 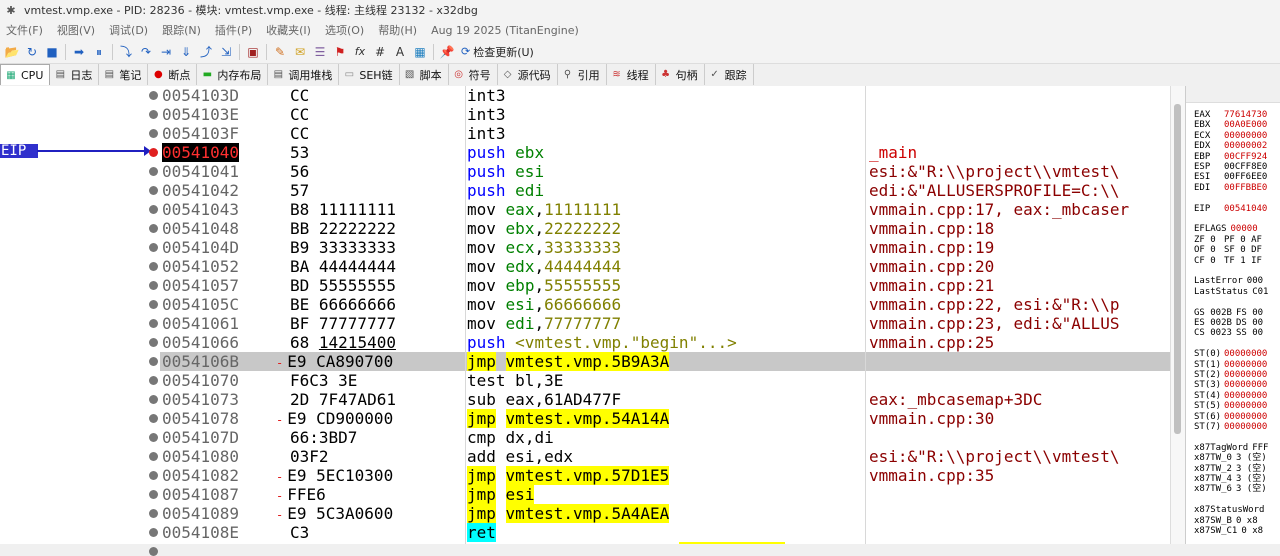 I want to click on register-line: LastStatus C01, so click(x=1231, y=292).